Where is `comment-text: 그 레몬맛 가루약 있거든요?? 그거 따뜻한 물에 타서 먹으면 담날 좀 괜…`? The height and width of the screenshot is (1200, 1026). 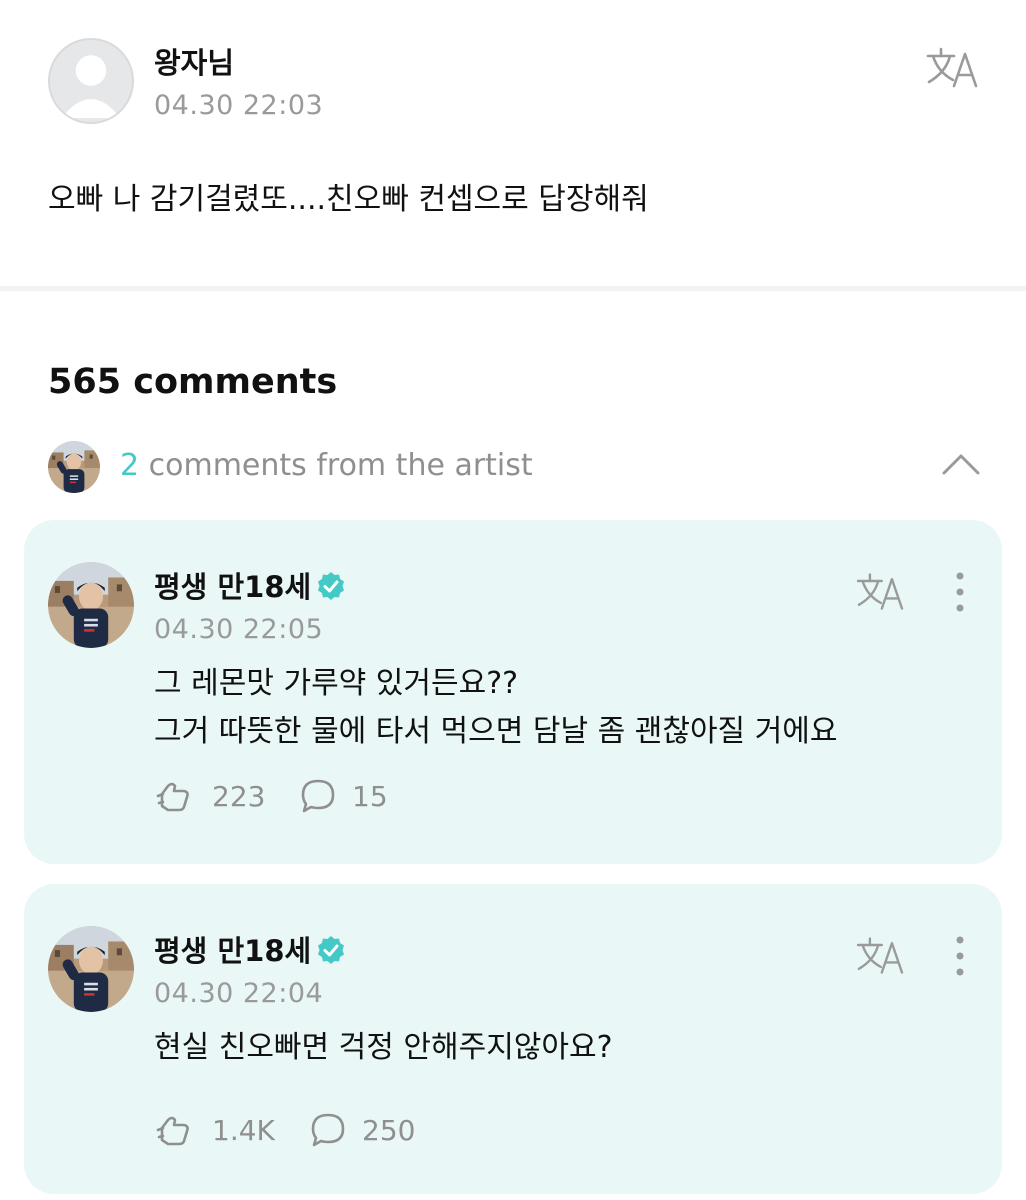
comment-text: 그 레몬맛 가루약 있거든요?? 그거 따뜻한 물에 타서 먹으면 담날 좀 괜… is located at coordinates (496, 708).